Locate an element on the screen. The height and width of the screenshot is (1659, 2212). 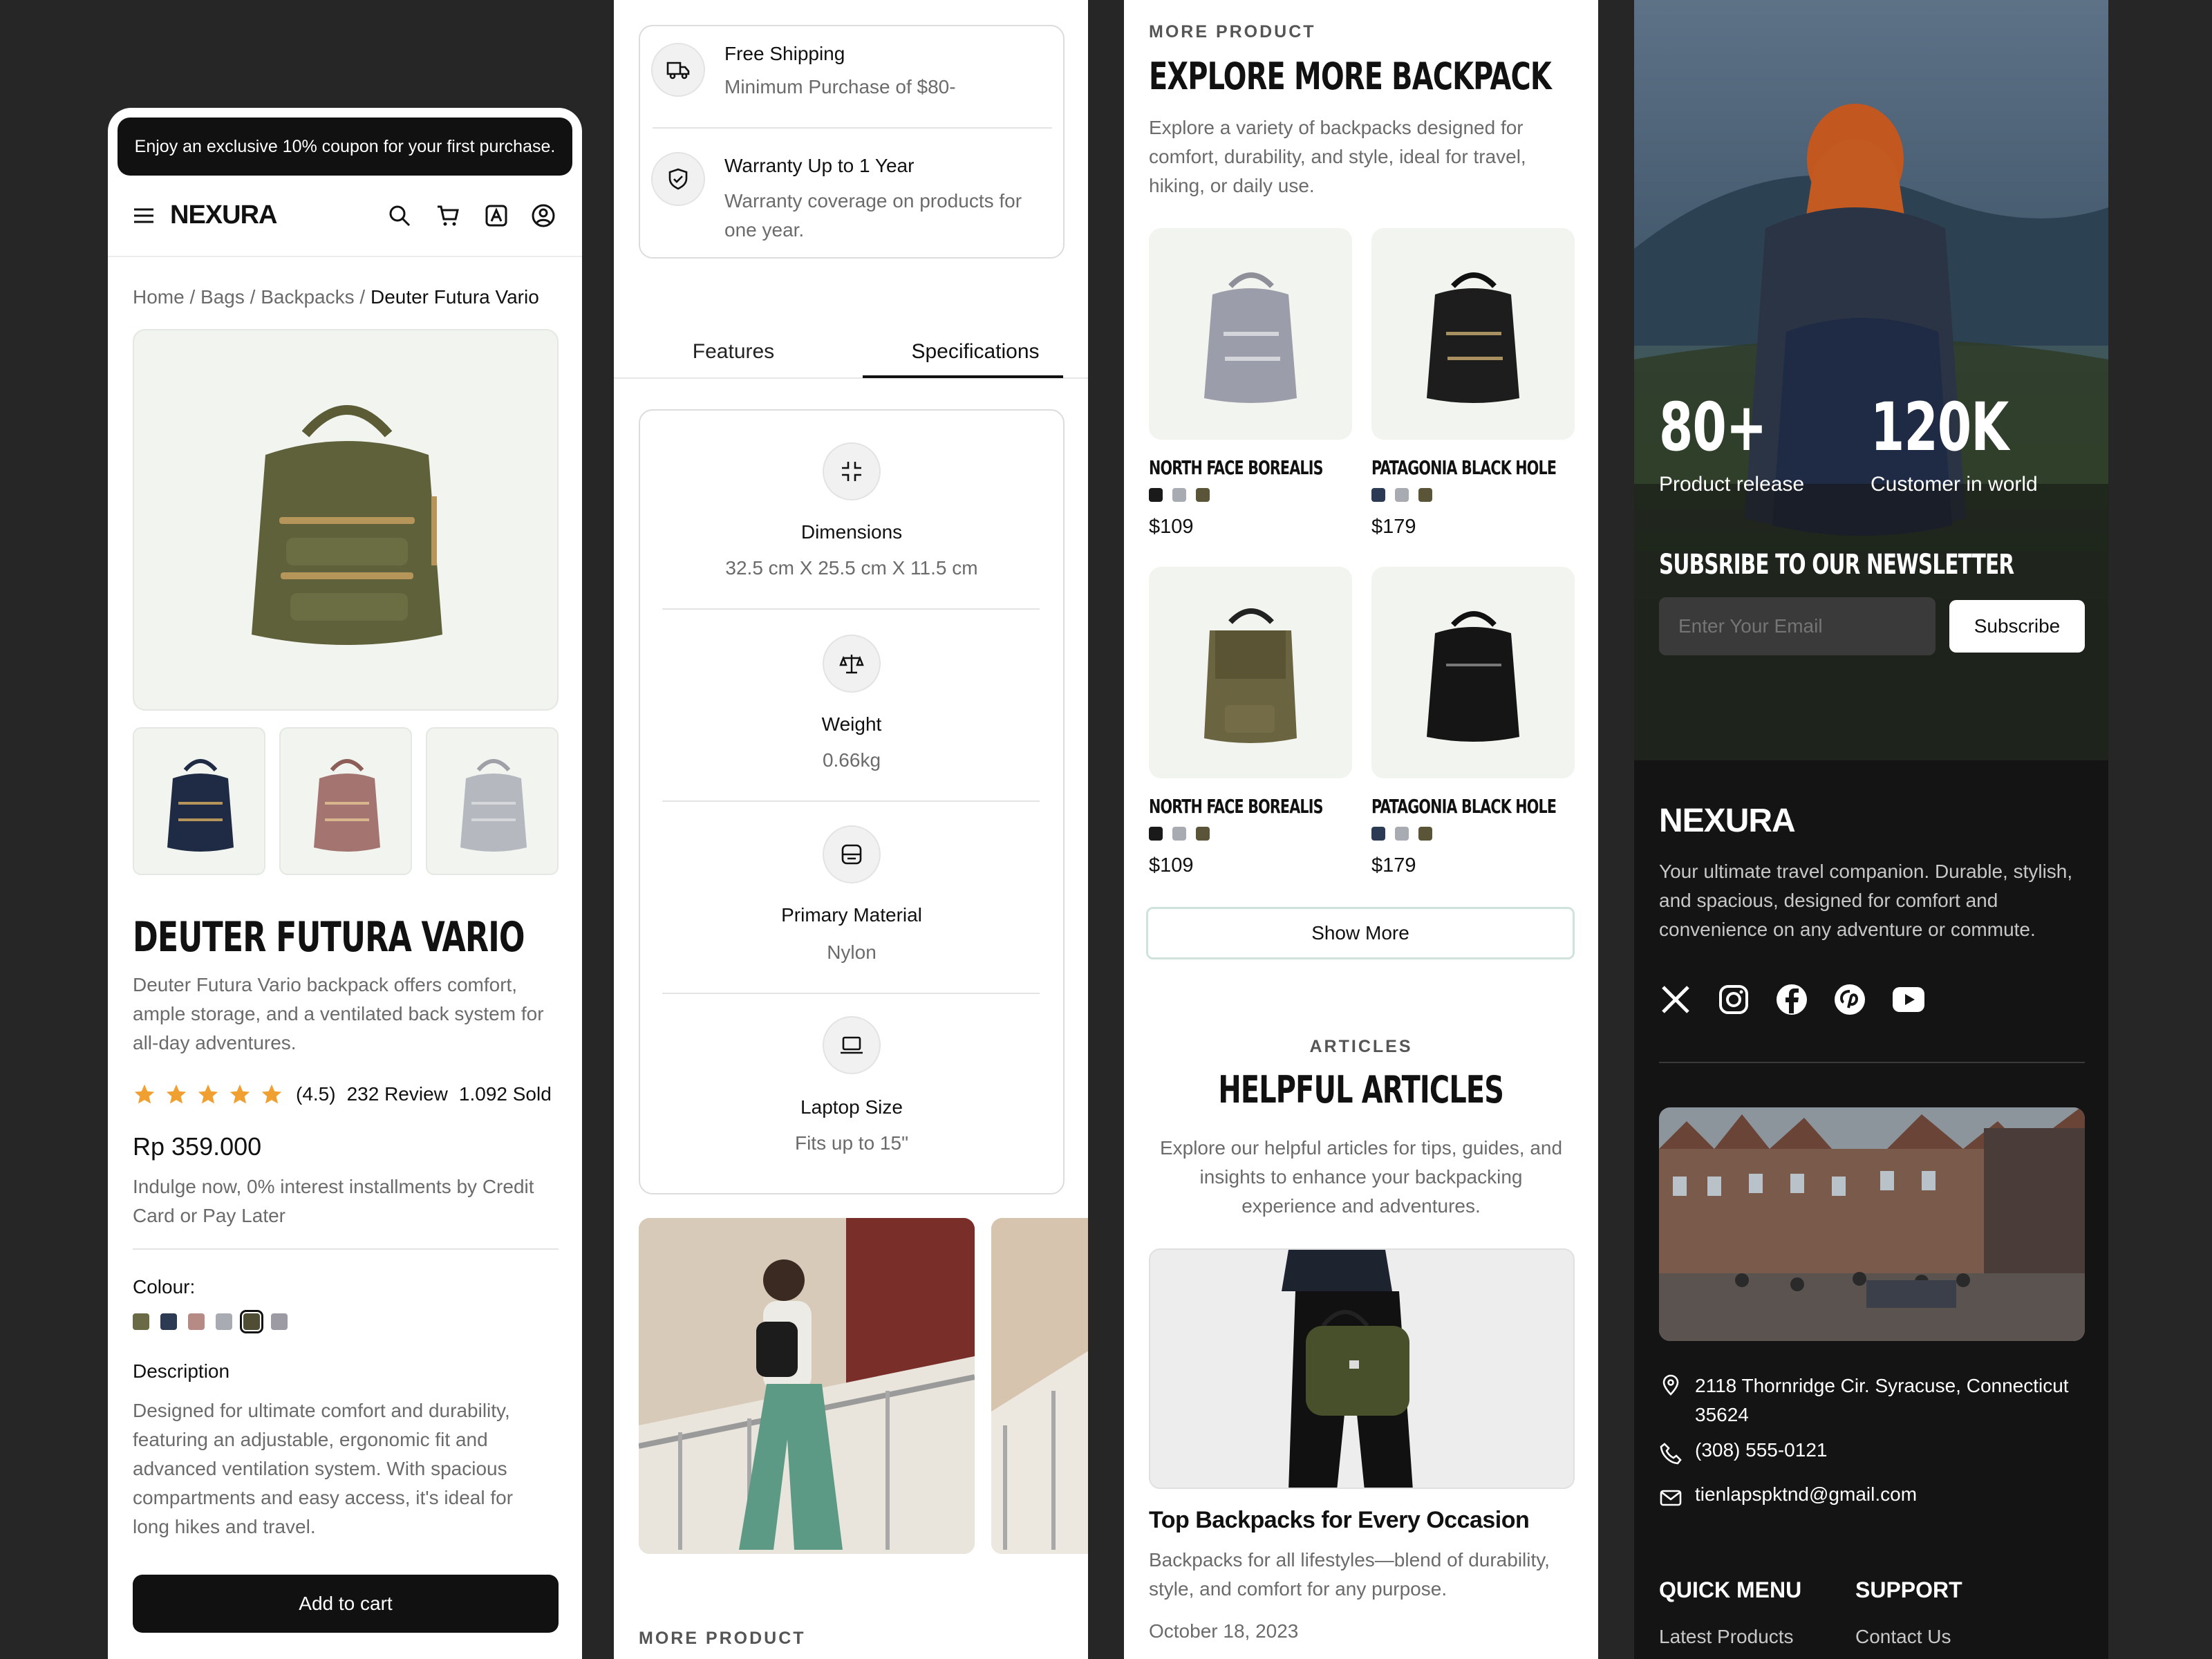
product-title: DEUTER FUTURA VARIO is located at coordinates (329, 937).